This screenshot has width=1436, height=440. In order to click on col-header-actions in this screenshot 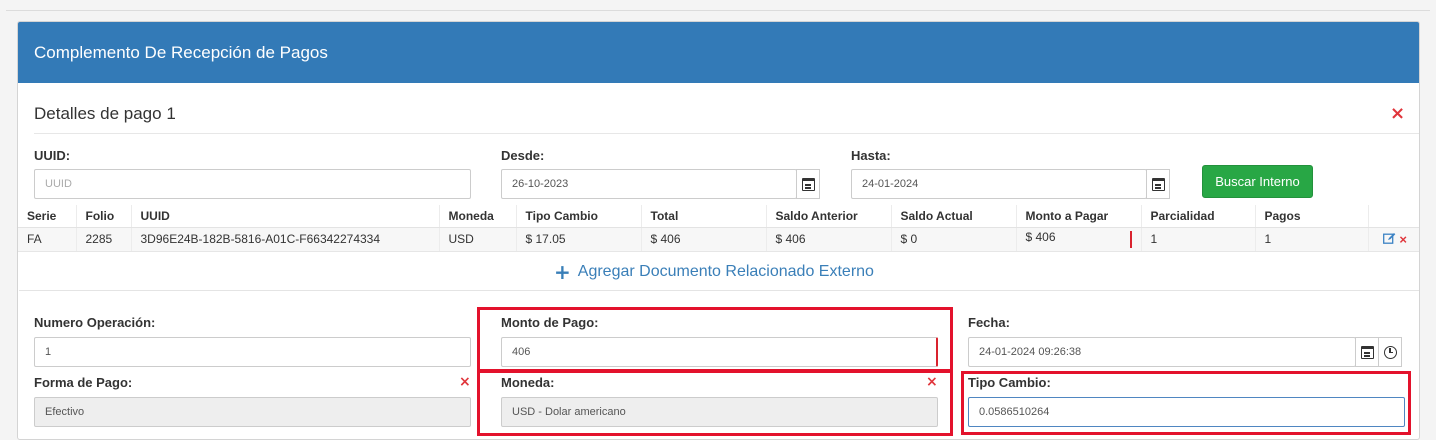, I will do `click(1393, 216)`.